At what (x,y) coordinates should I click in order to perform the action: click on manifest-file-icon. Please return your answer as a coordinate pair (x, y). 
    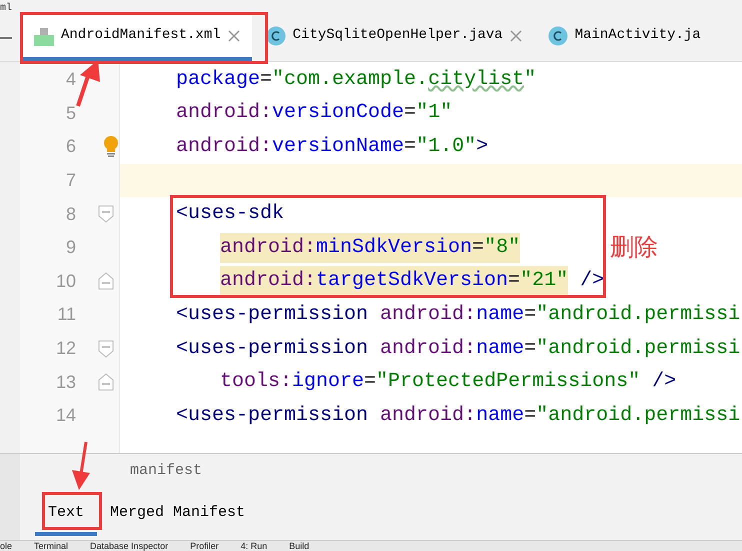
    Looking at the image, I should click on (44, 36).